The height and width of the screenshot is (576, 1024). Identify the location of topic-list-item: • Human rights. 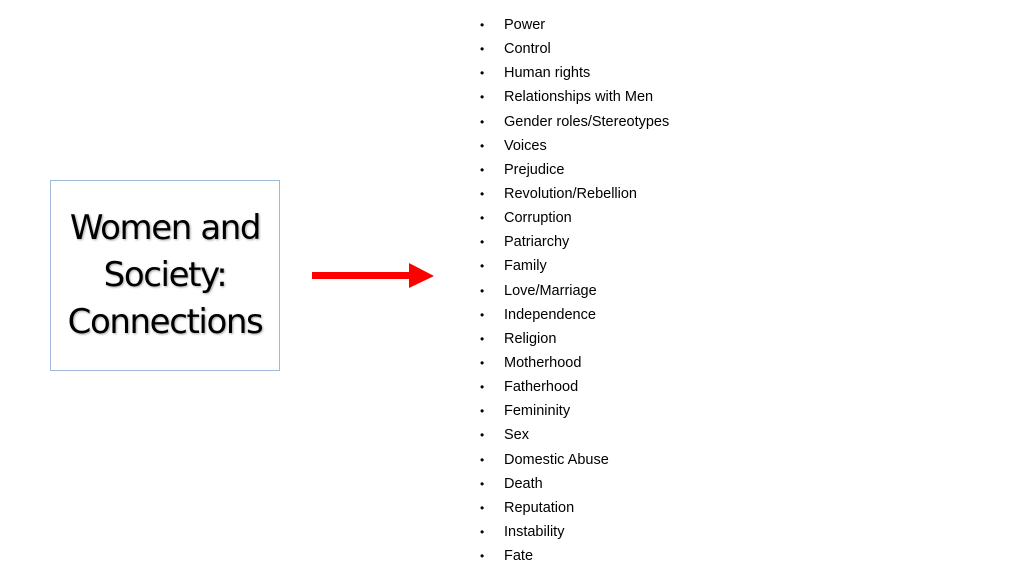
(573, 73).